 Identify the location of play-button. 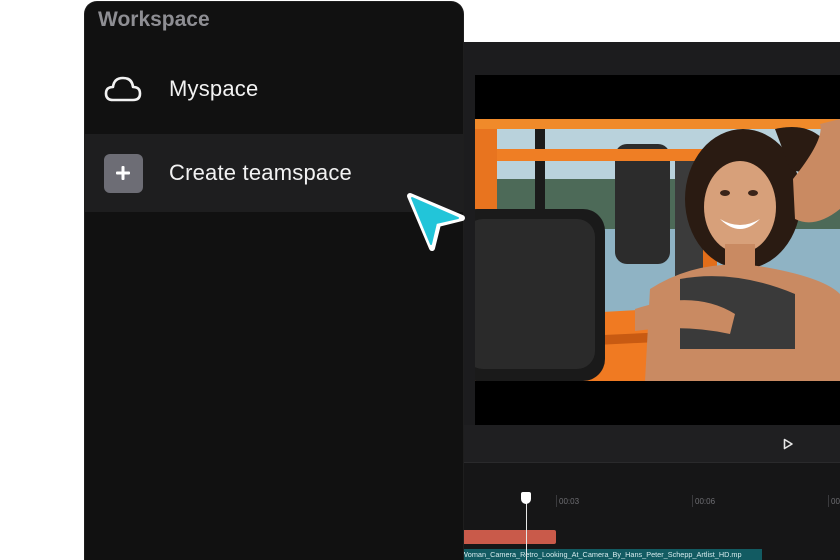
(788, 444).